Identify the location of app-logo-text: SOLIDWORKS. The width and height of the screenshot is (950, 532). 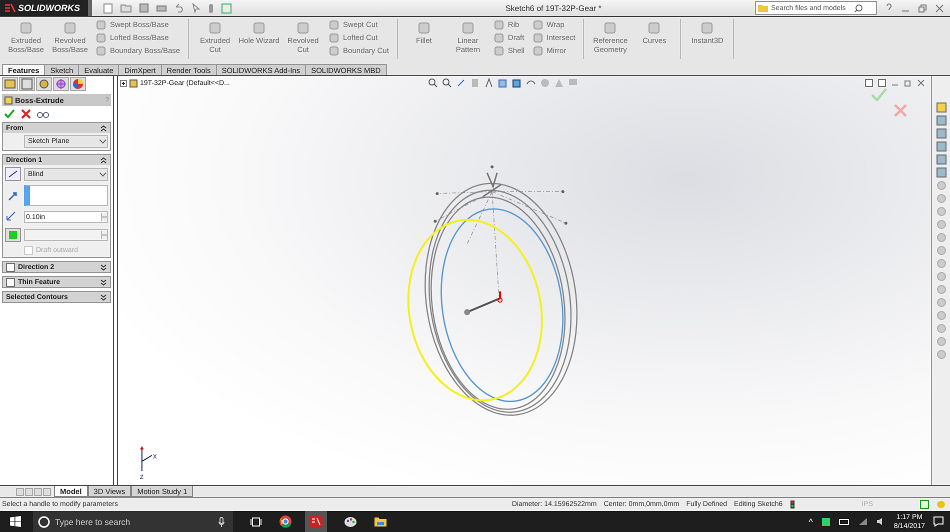
(49, 8).